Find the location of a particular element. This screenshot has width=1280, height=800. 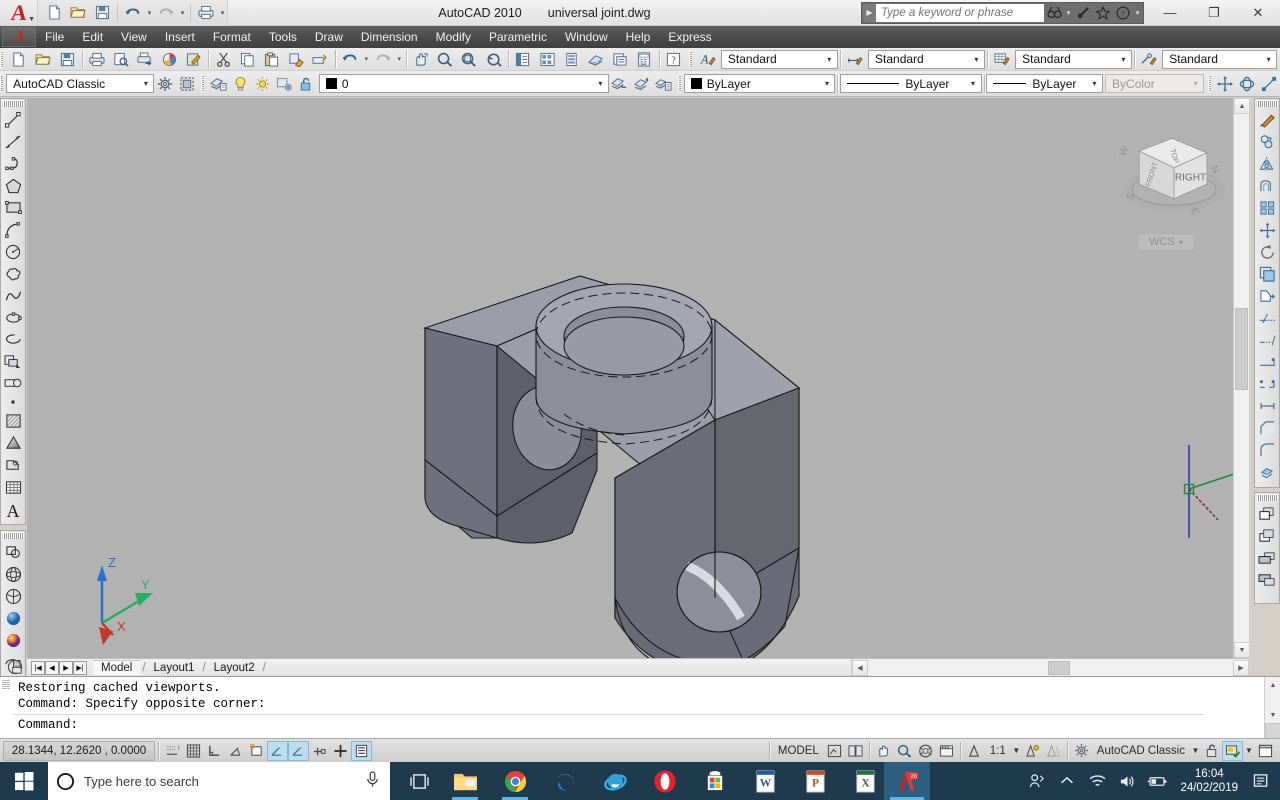

communication-center-icon is located at coordinates (1083, 13).